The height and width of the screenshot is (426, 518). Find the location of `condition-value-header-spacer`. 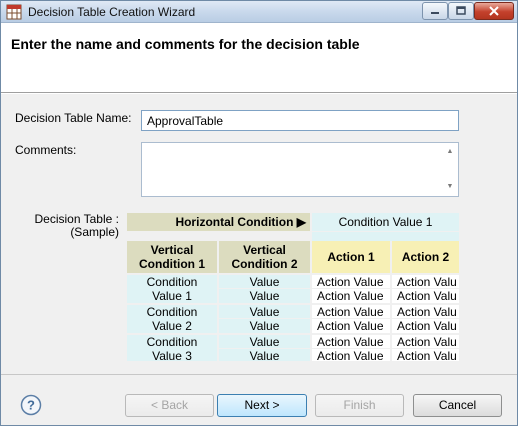

condition-value-header-spacer is located at coordinates (385, 236).